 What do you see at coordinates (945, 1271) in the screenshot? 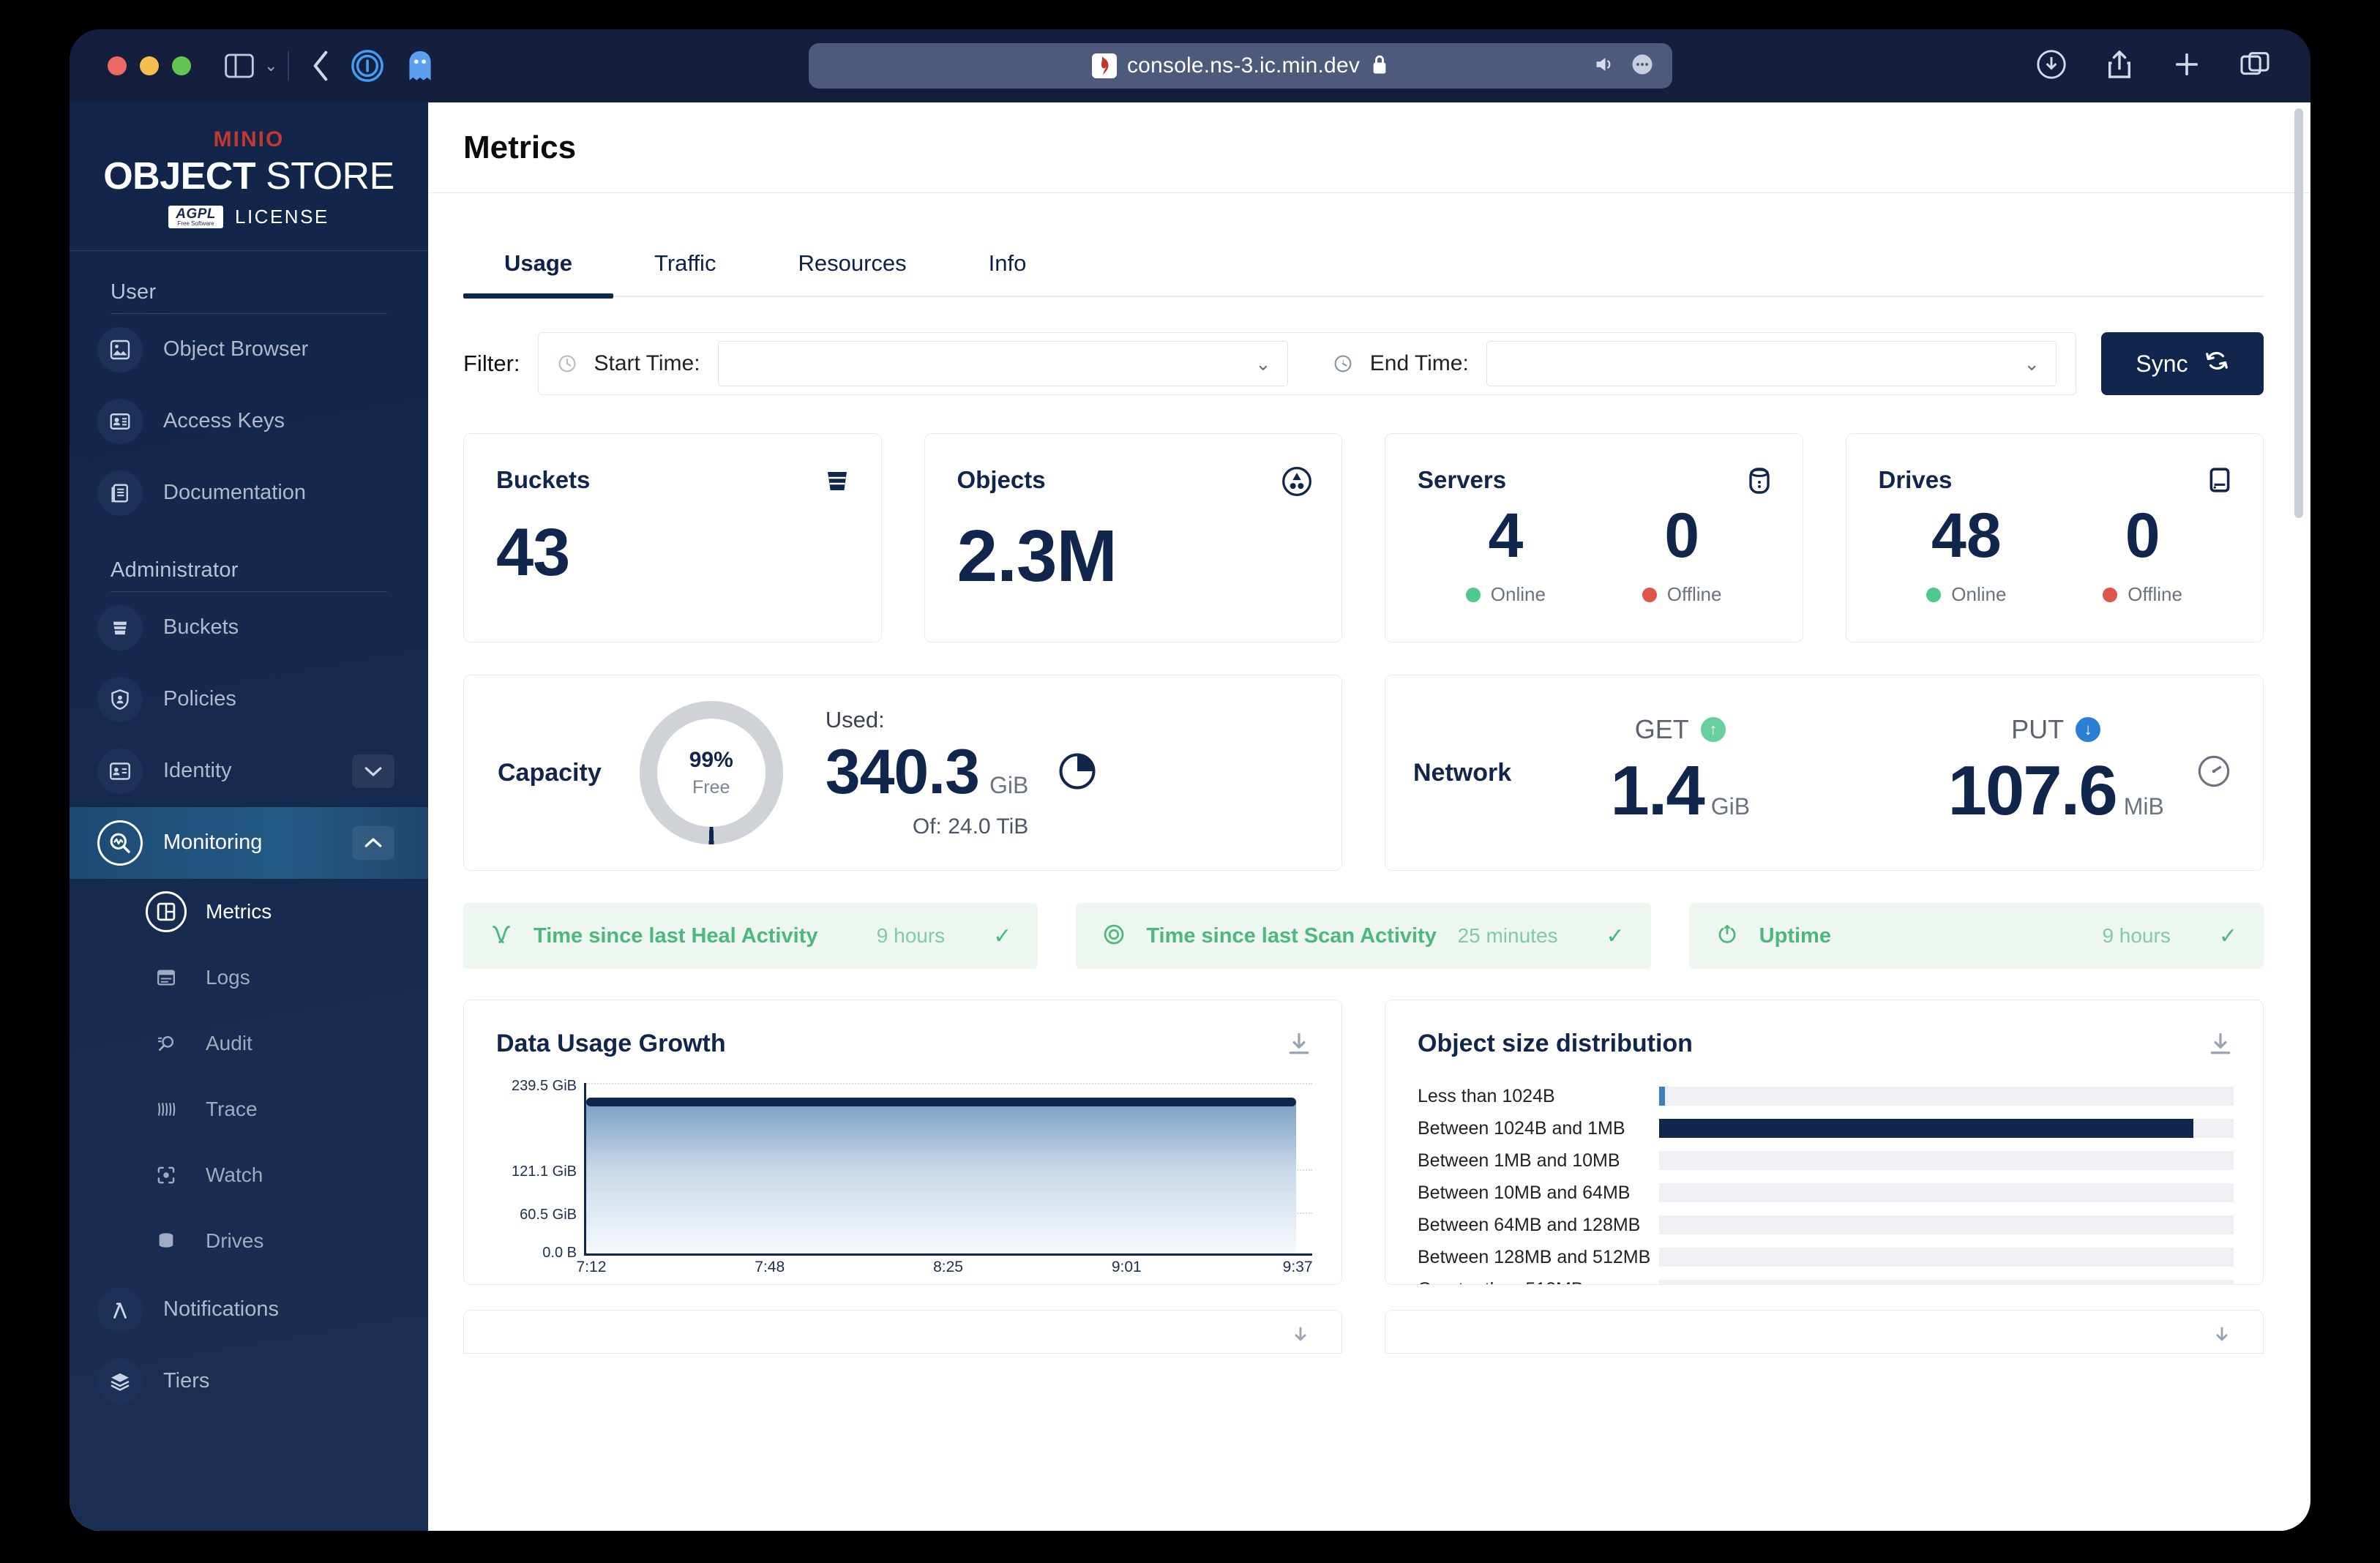
I see `x-axis: 7:12 7:48 8:25 9:01 9:37` at bounding box center [945, 1271].